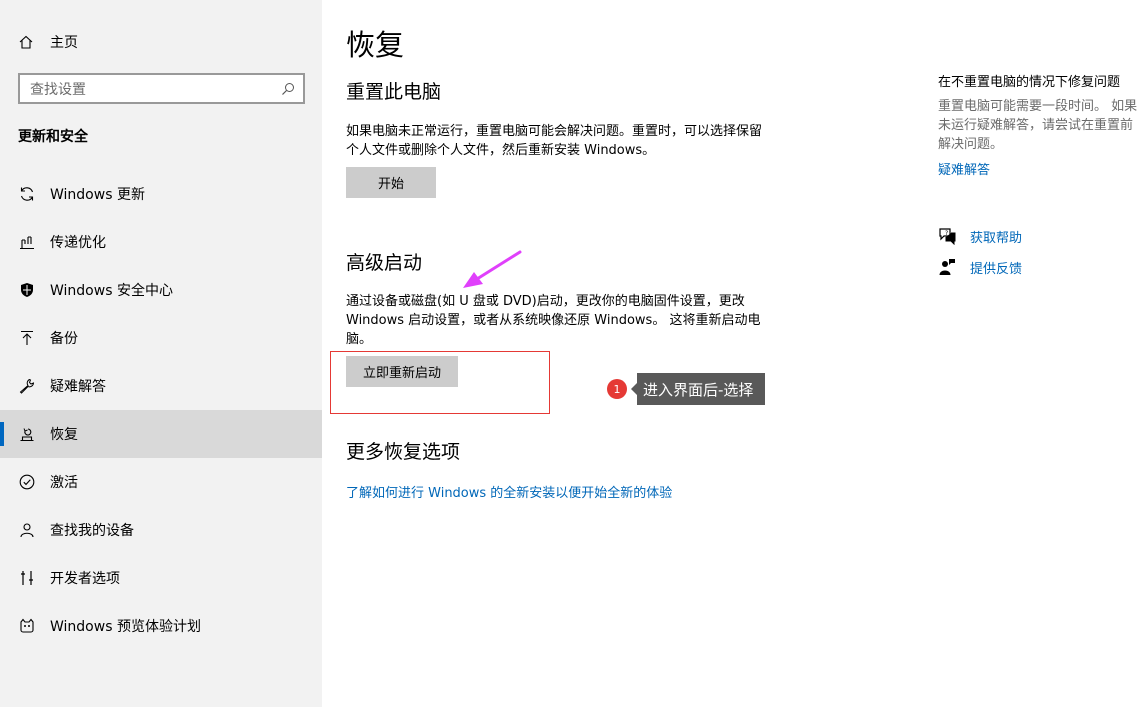 The image size is (1143, 707). I want to click on recovery-icon, so click(26, 434).